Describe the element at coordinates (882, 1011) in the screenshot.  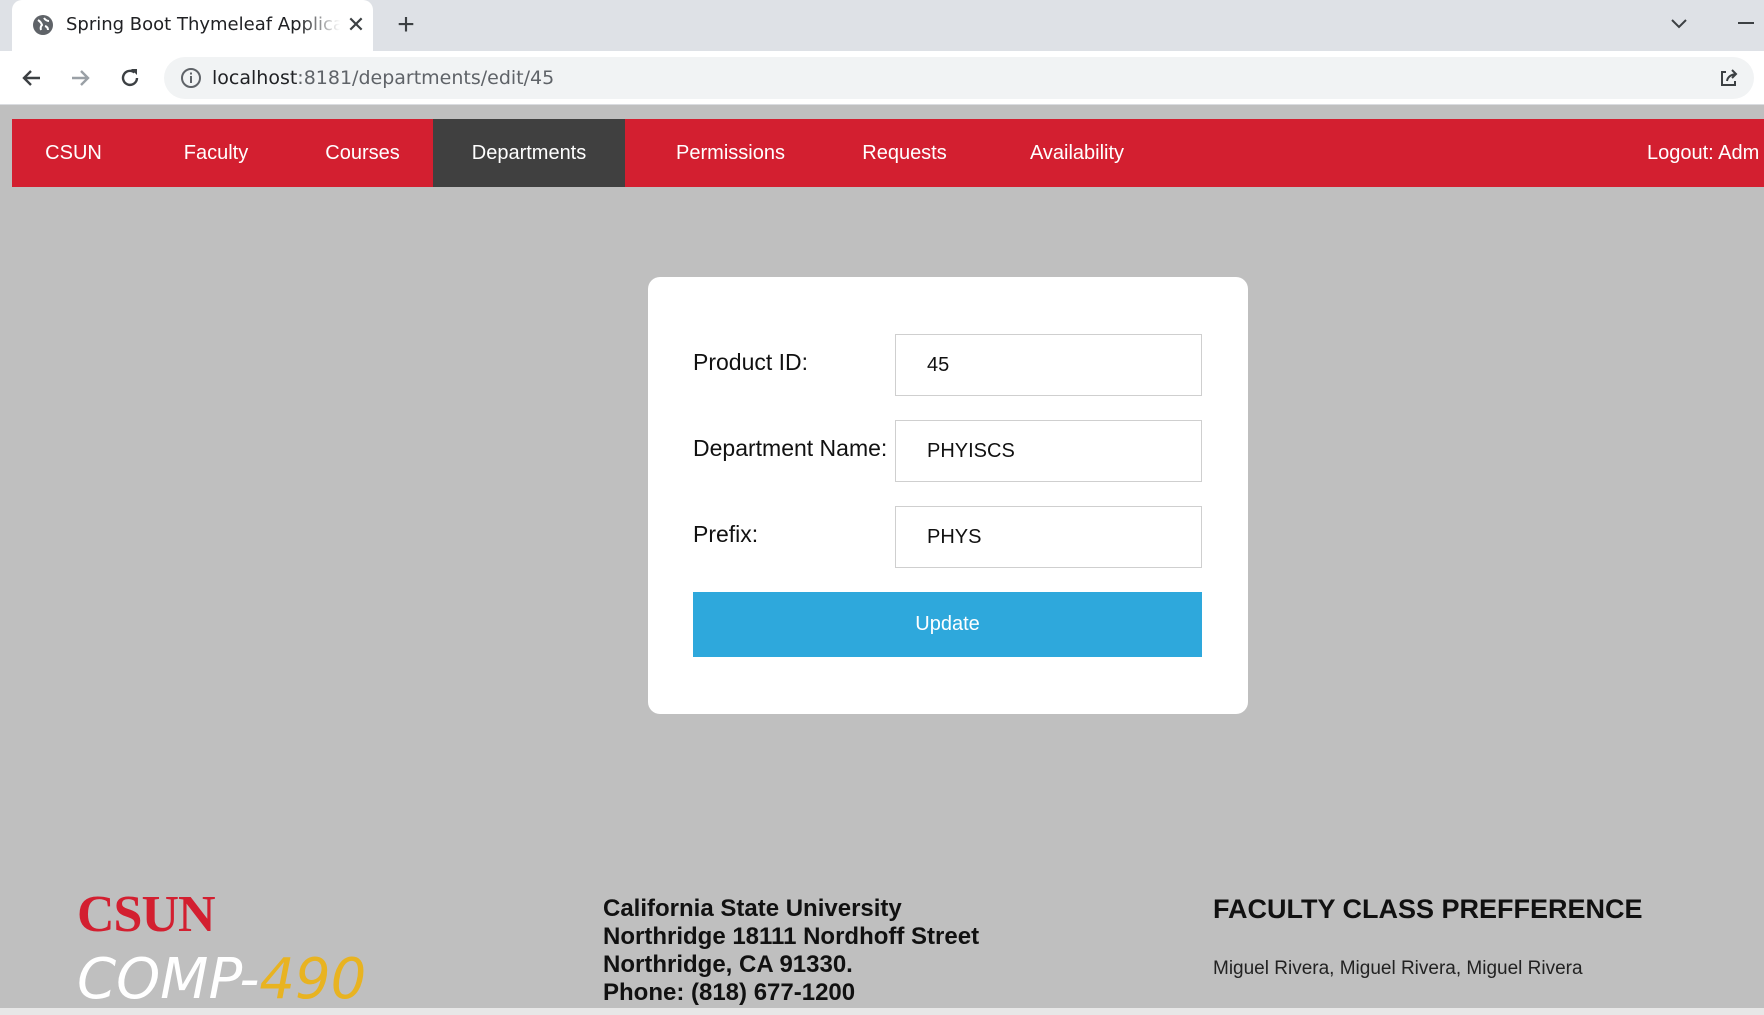
I see `bottom-scrollbar` at that location.